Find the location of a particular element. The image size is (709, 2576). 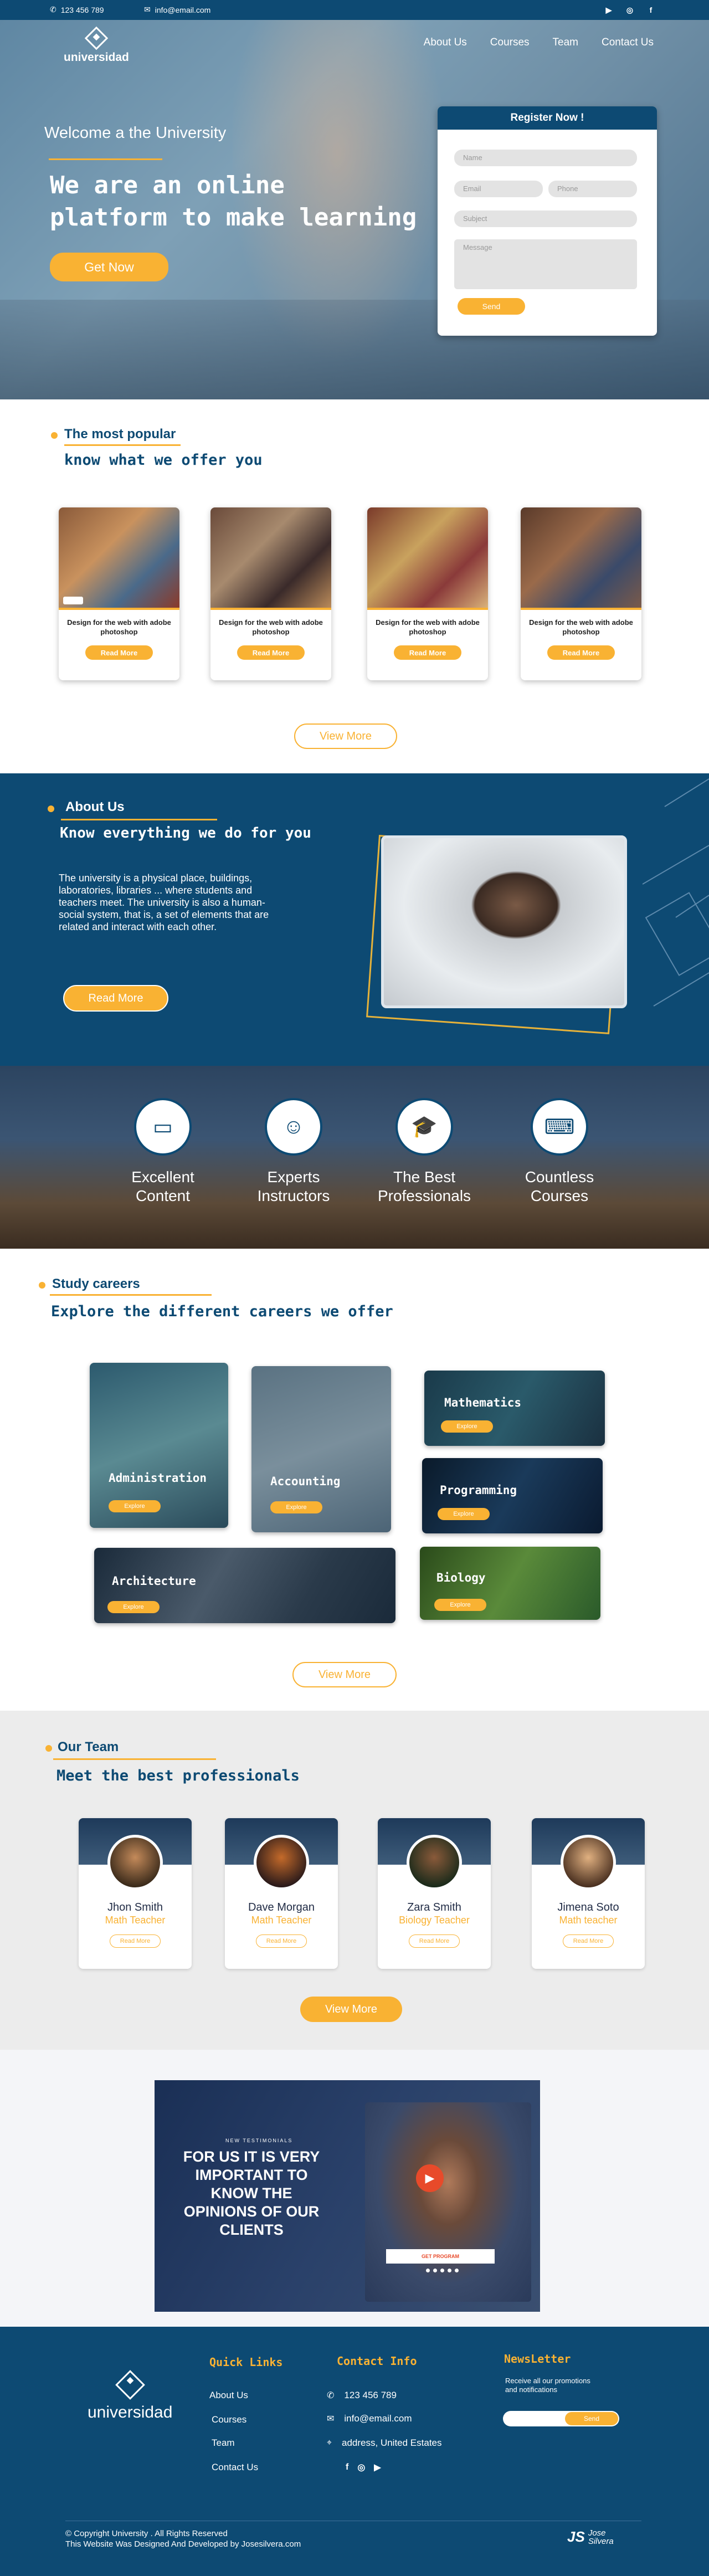

phone-contact: ✆ 123 456 789 is located at coordinates (77, 9).